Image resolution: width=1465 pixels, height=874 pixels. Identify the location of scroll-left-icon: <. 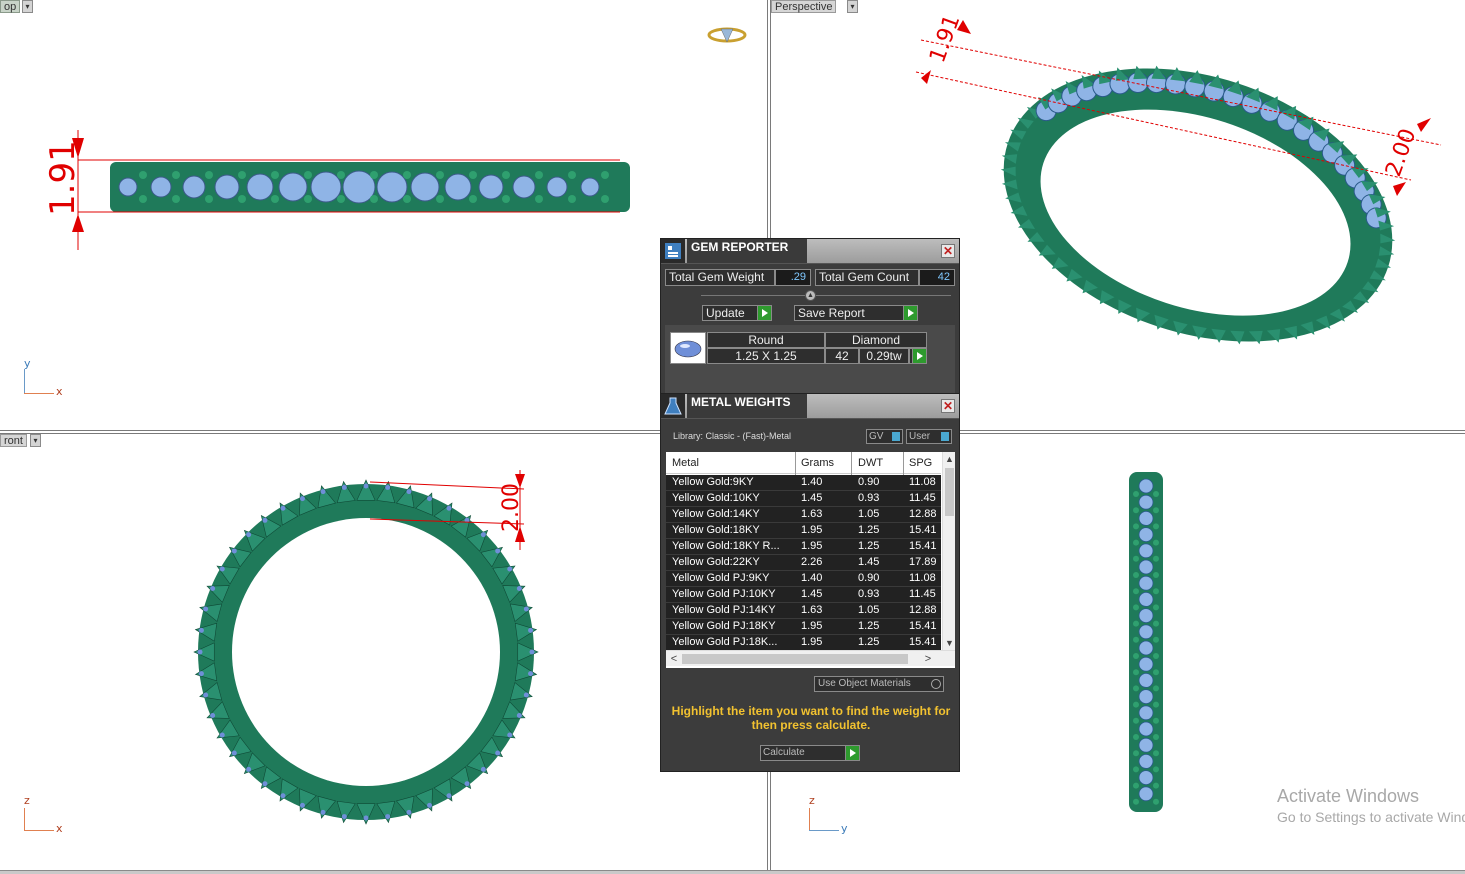
(674, 659).